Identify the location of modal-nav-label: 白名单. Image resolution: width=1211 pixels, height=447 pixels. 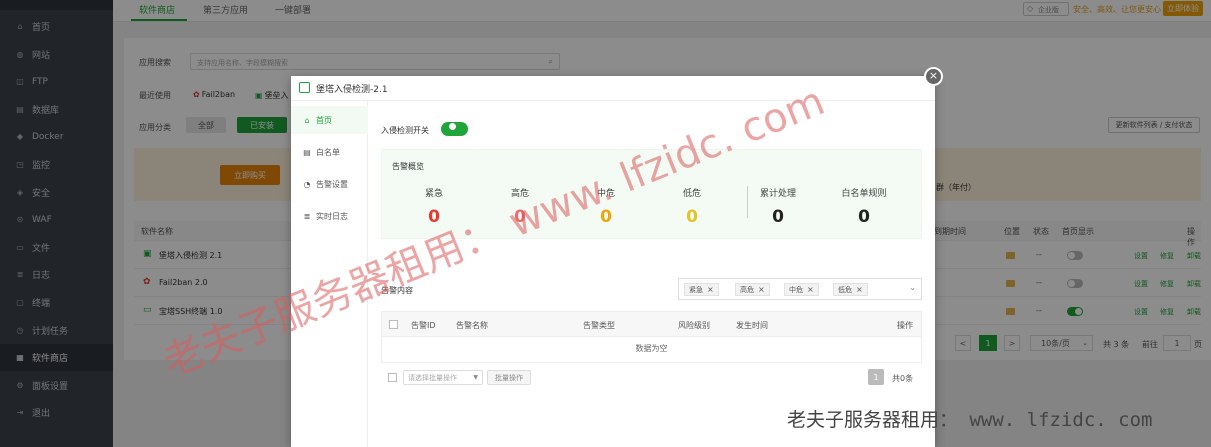
(328, 152).